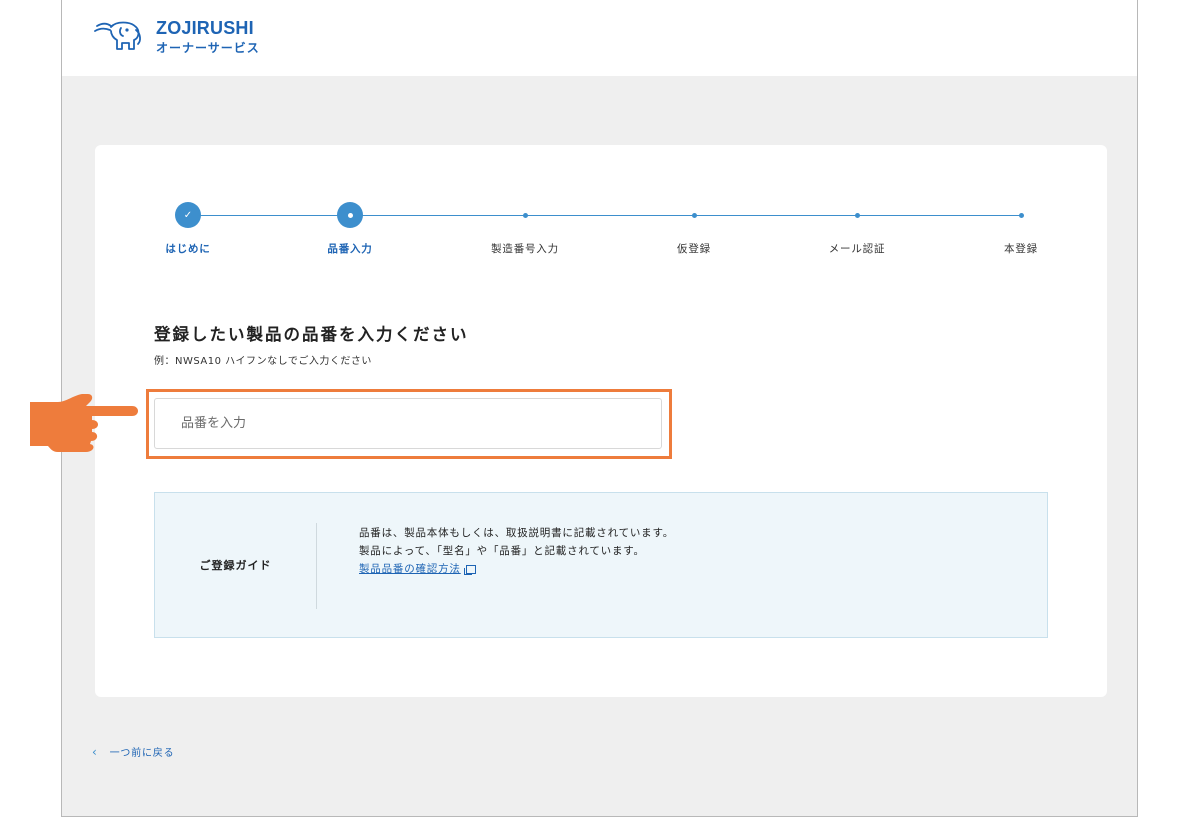  Describe the element at coordinates (117, 35) in the screenshot. I see `elephant-logo-icon` at that location.